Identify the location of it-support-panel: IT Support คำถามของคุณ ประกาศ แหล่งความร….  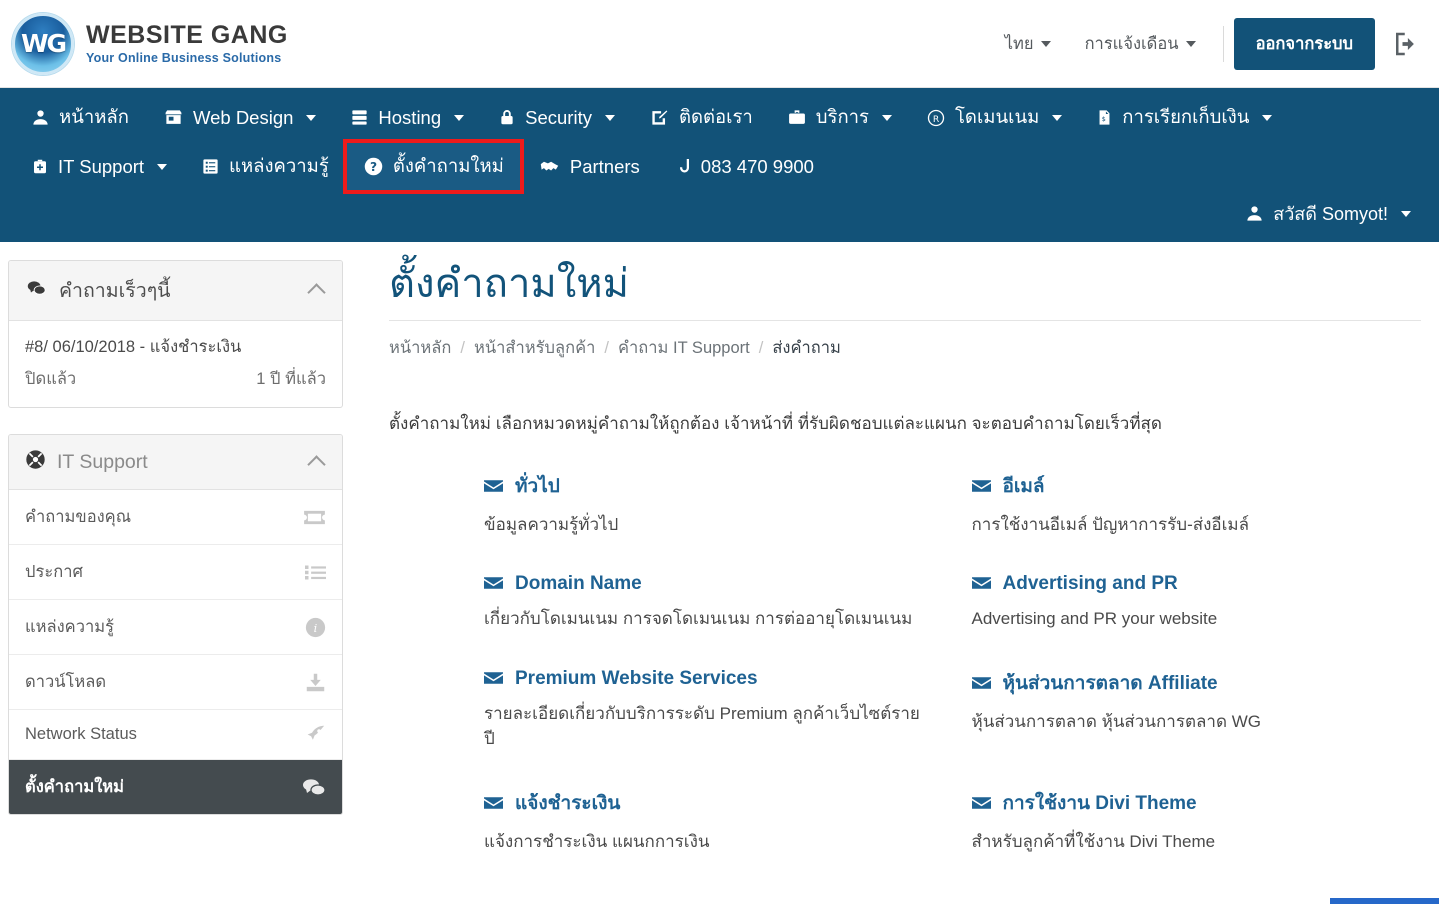
(175, 624).